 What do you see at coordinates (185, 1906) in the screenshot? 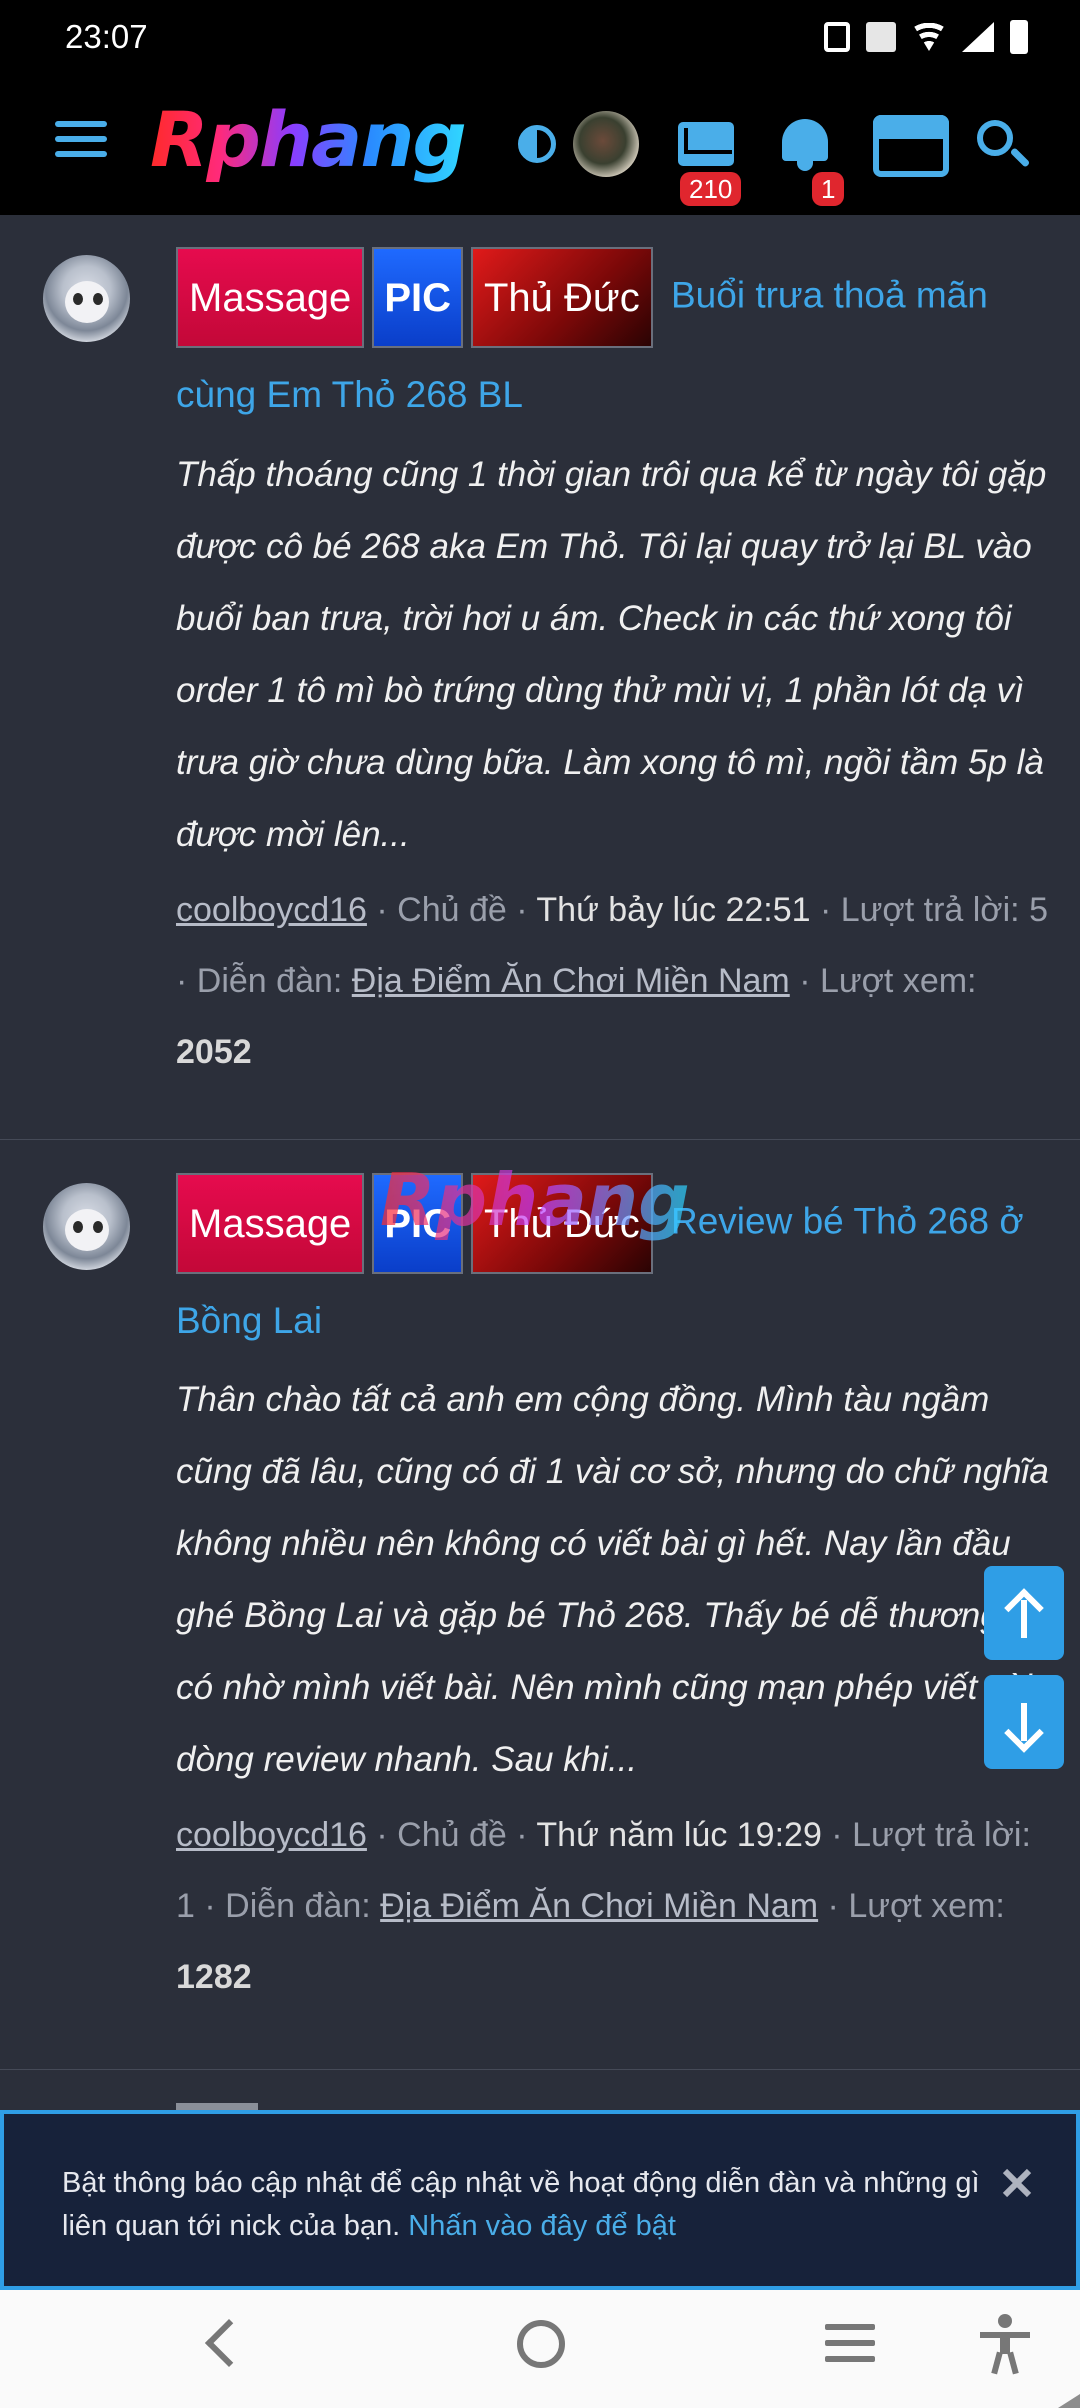
I see `replies-count: 1` at bounding box center [185, 1906].